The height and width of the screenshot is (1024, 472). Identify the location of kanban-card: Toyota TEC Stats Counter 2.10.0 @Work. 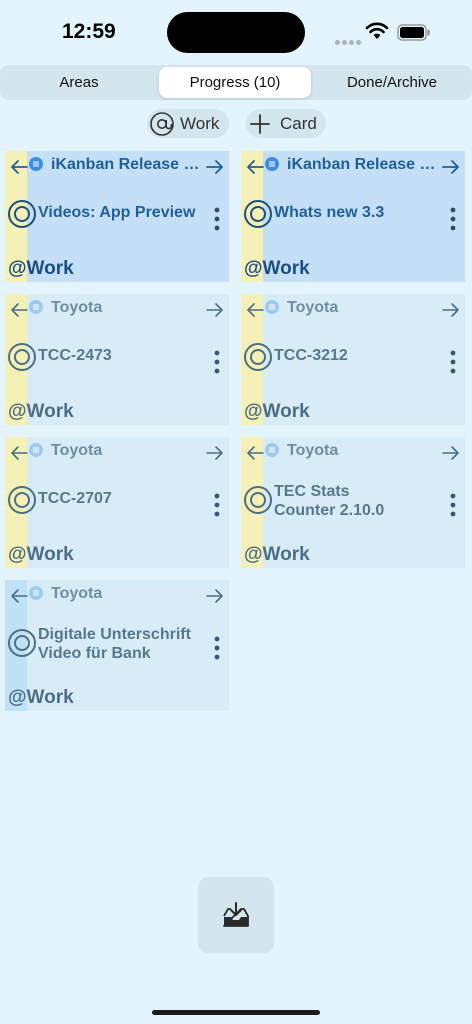
(353, 502).